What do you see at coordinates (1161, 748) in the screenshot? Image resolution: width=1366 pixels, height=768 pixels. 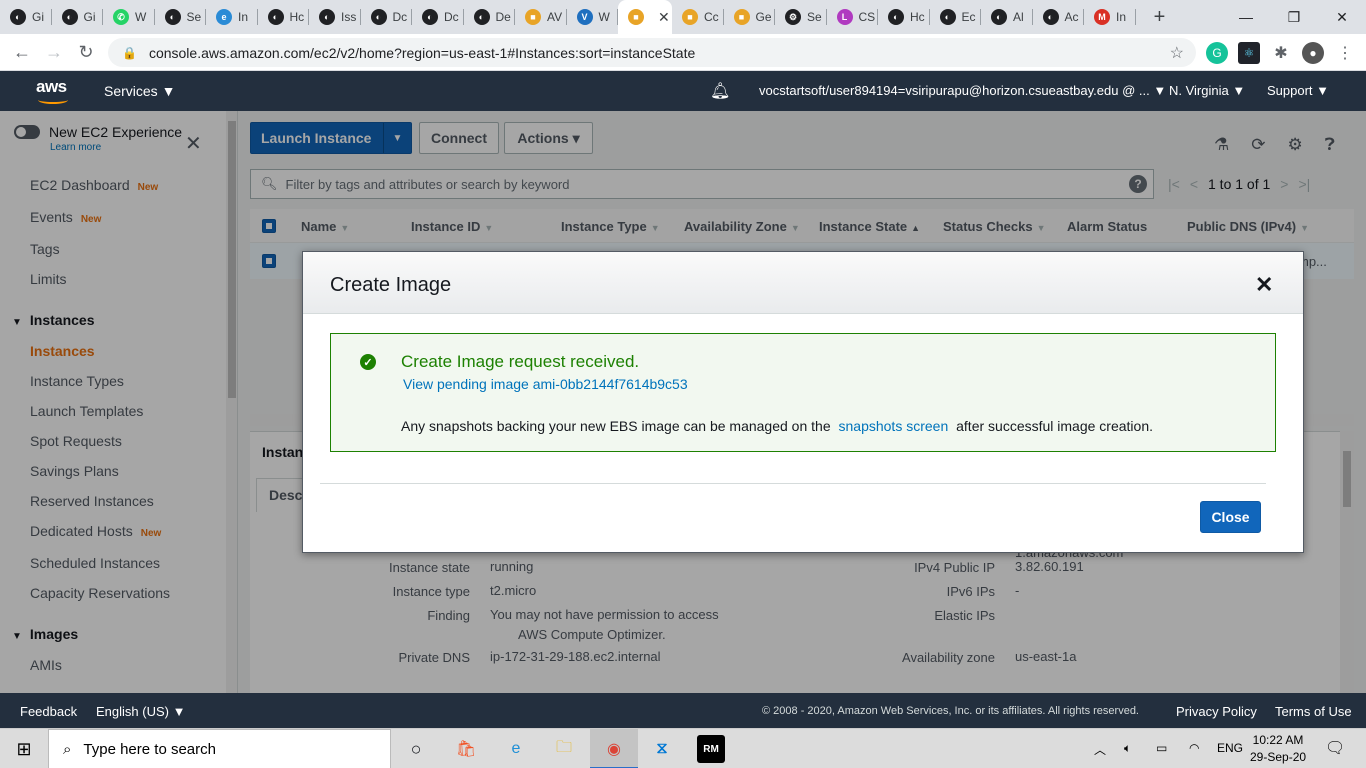 I see `battery-icon: ▭` at bounding box center [1161, 748].